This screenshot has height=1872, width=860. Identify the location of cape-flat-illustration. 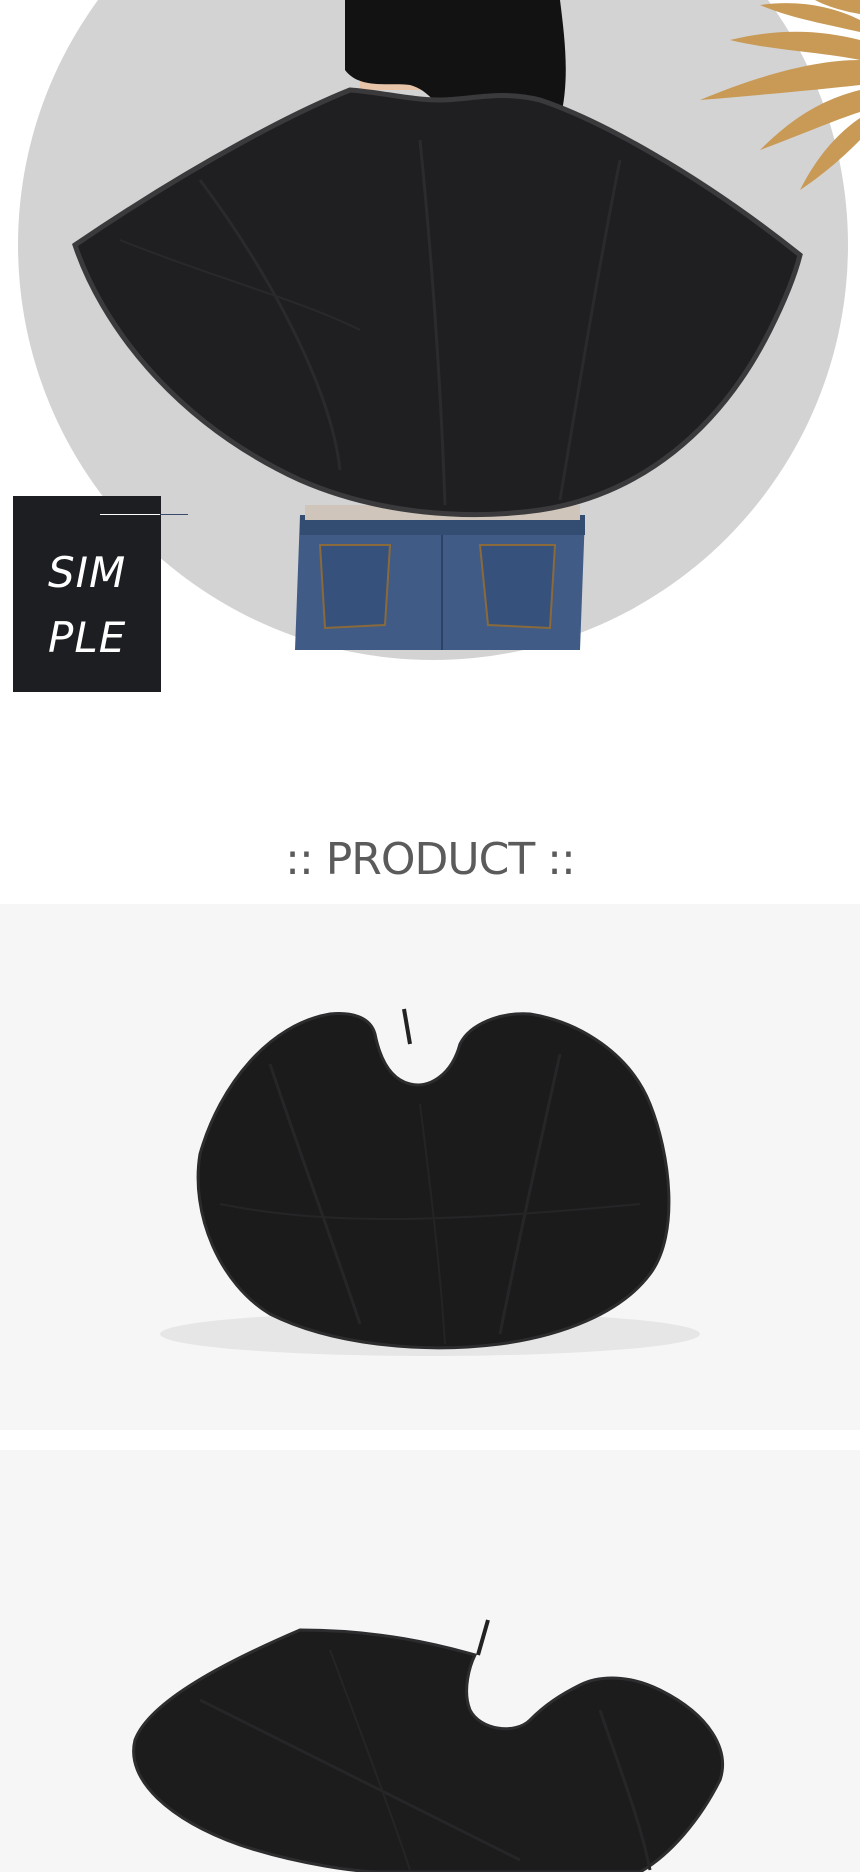
(430, 1182).